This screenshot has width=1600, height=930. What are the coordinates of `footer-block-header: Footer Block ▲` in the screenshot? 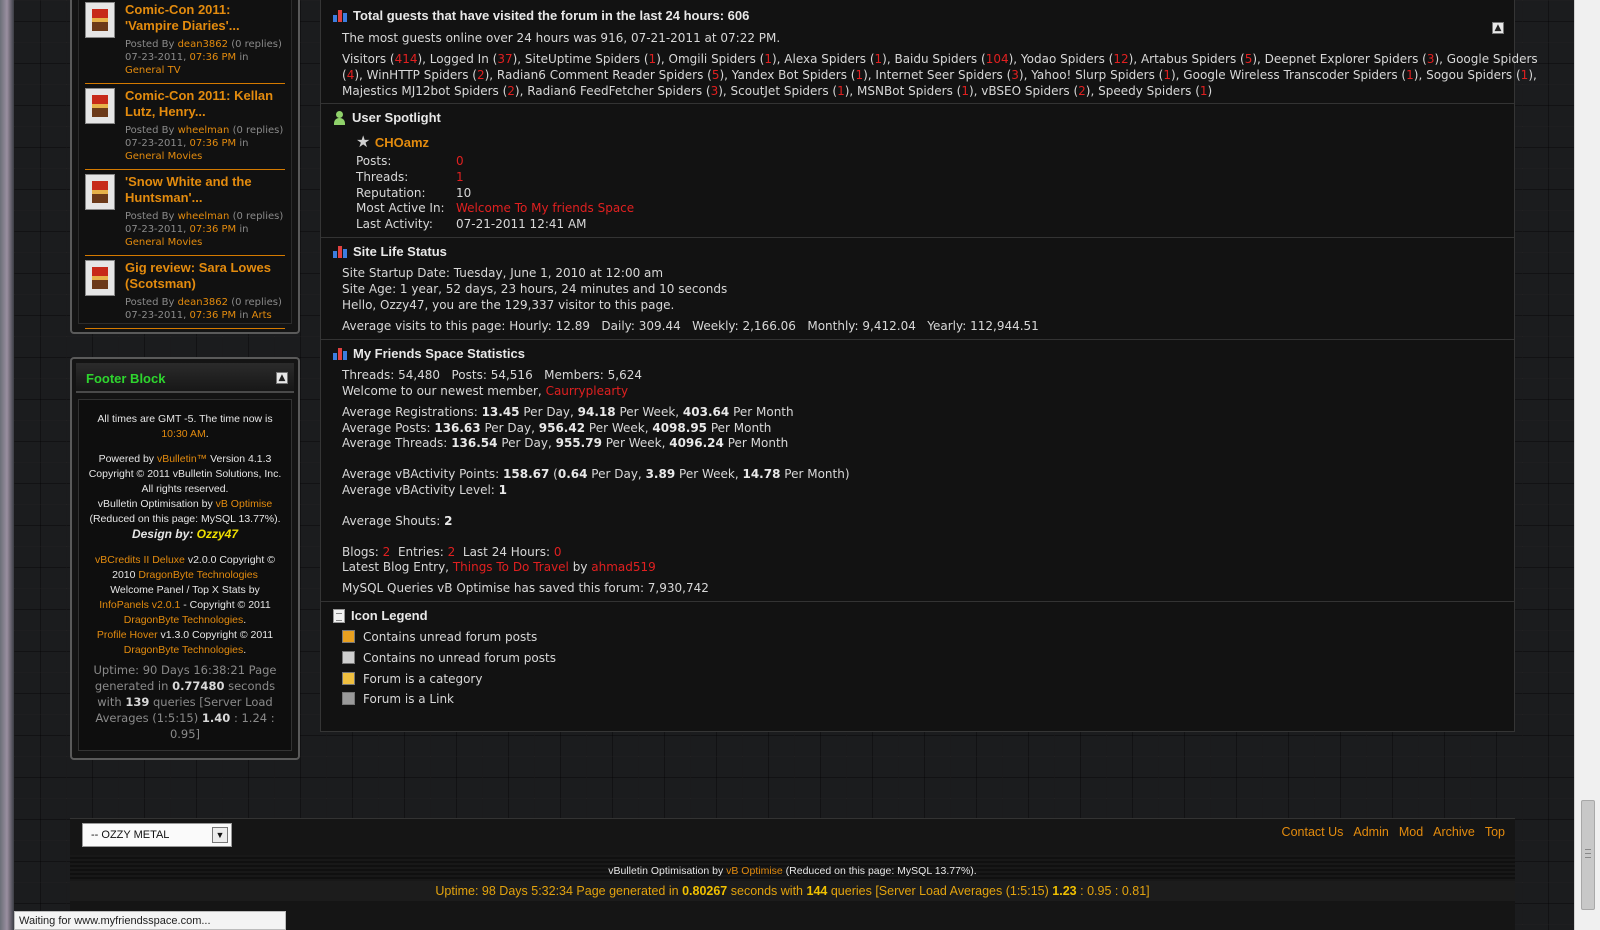 It's located at (185, 378).